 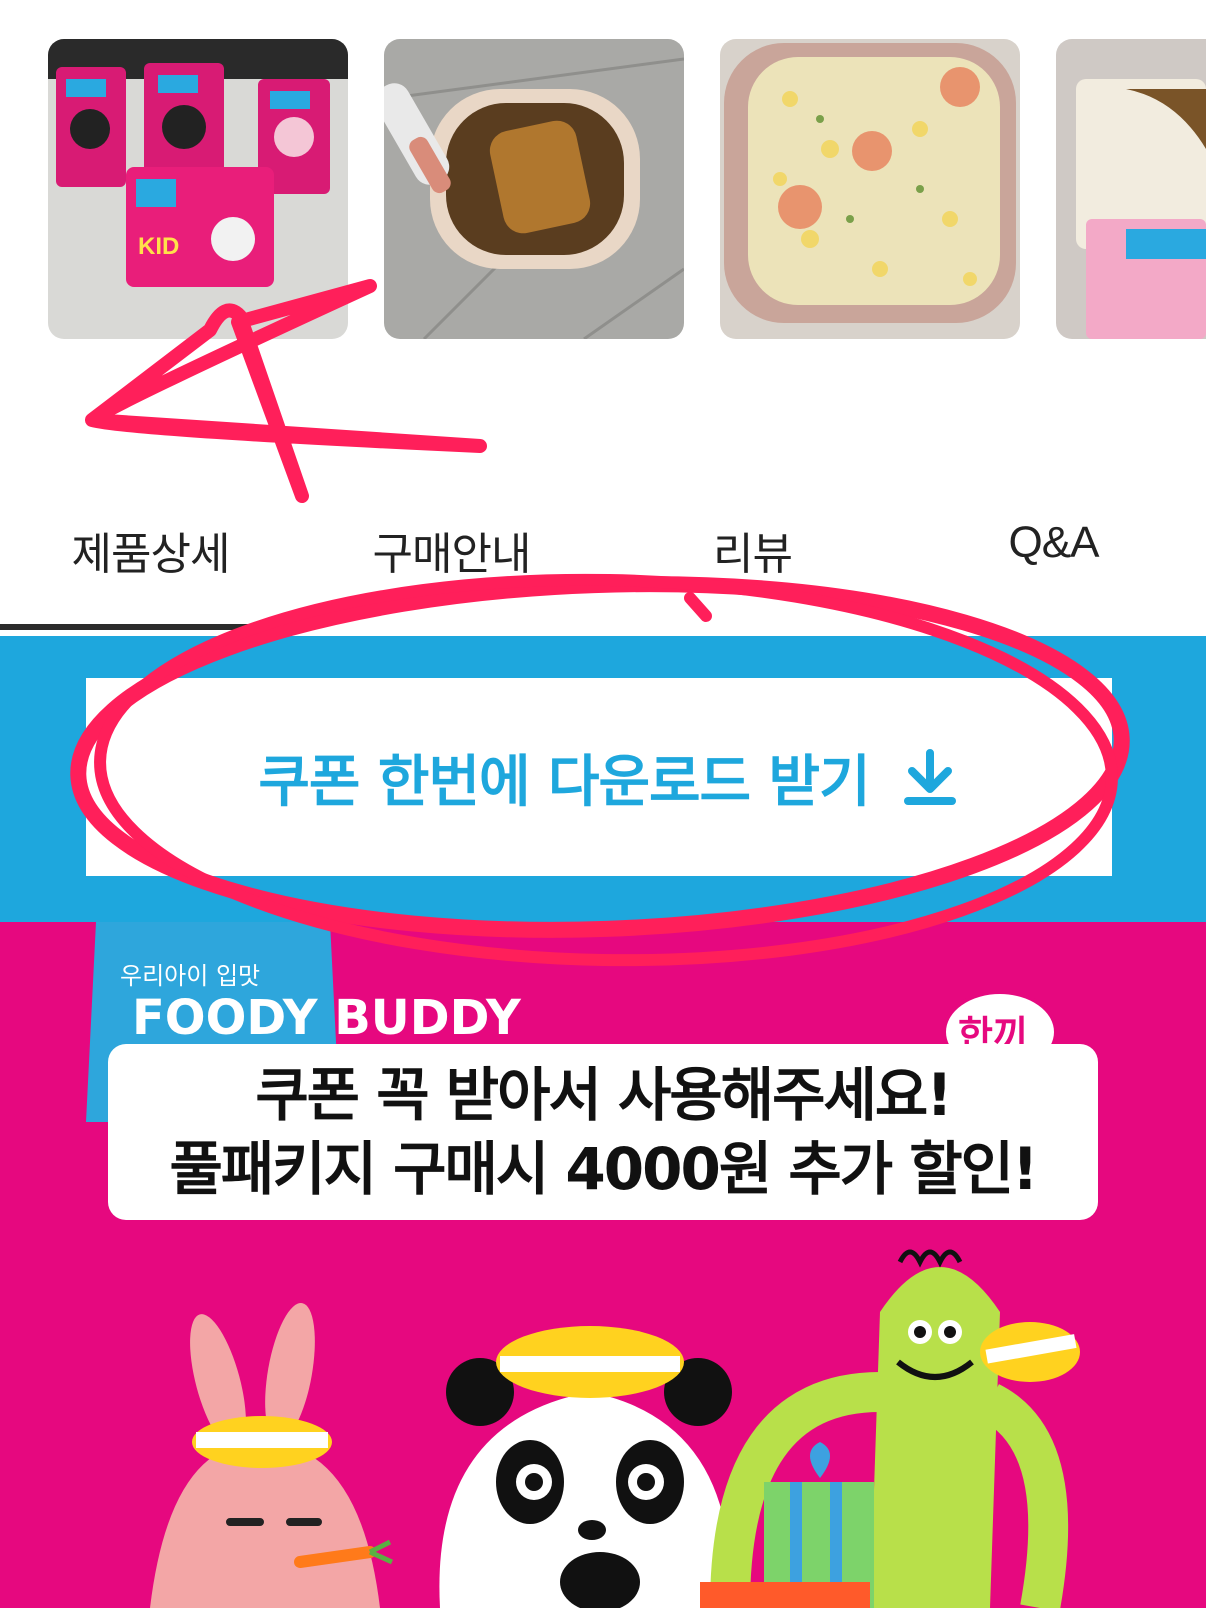 I want to click on product-package-photo: KID, so click(x=198, y=189).